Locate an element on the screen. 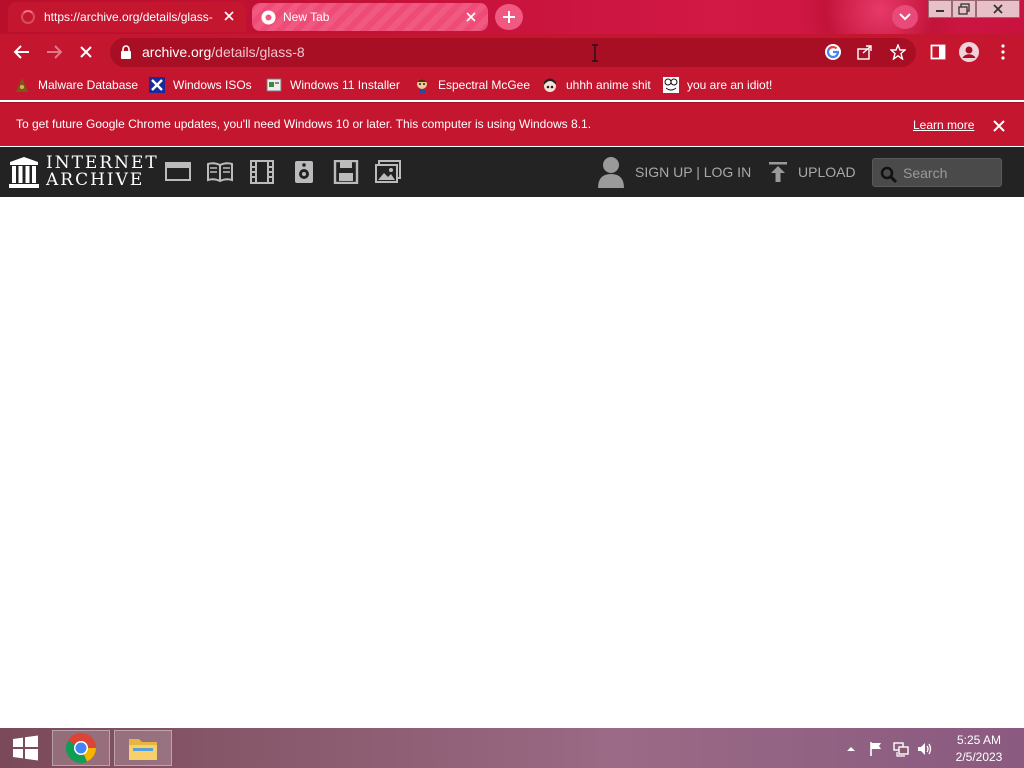 The width and height of the screenshot is (1024, 768). search-icon is located at coordinates (889, 175).